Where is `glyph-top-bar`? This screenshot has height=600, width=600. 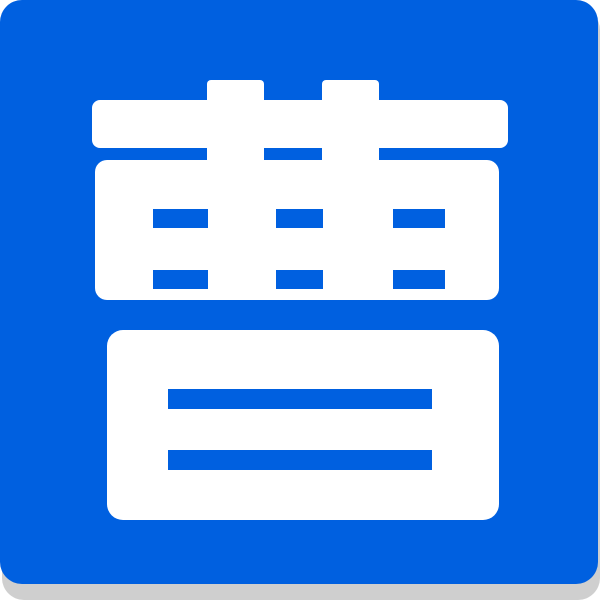 glyph-top-bar is located at coordinates (300, 124).